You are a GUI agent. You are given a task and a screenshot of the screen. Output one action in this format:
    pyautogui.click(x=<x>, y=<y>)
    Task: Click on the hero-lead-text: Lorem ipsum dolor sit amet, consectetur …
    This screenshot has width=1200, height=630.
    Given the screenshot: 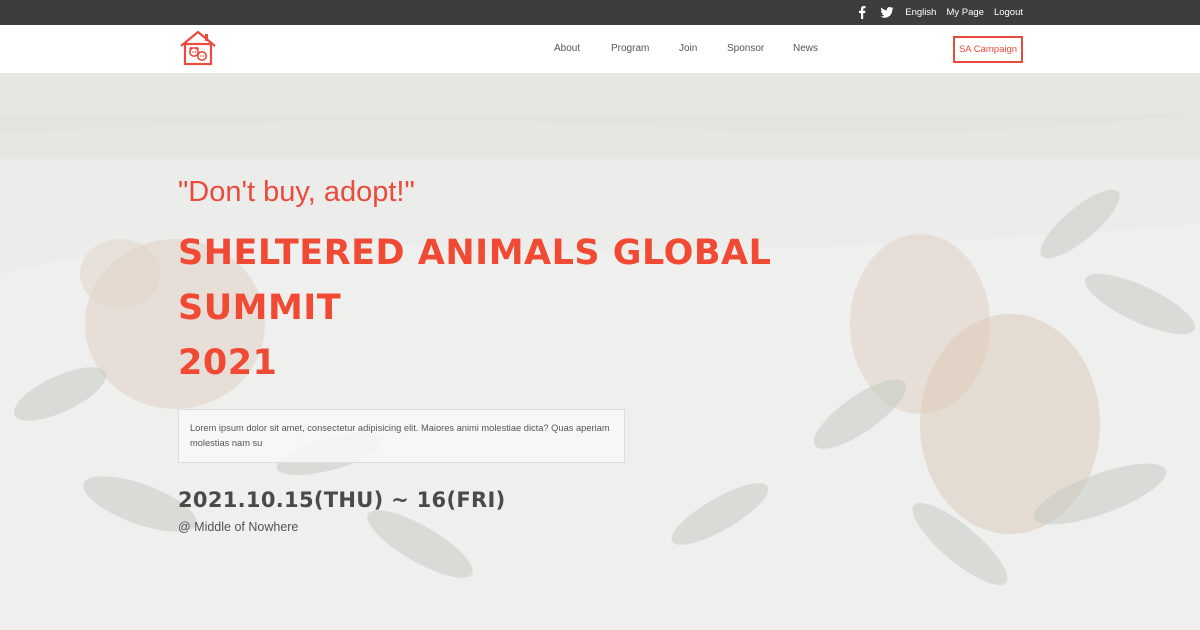 What is the action you would take?
    pyautogui.click(x=401, y=436)
    